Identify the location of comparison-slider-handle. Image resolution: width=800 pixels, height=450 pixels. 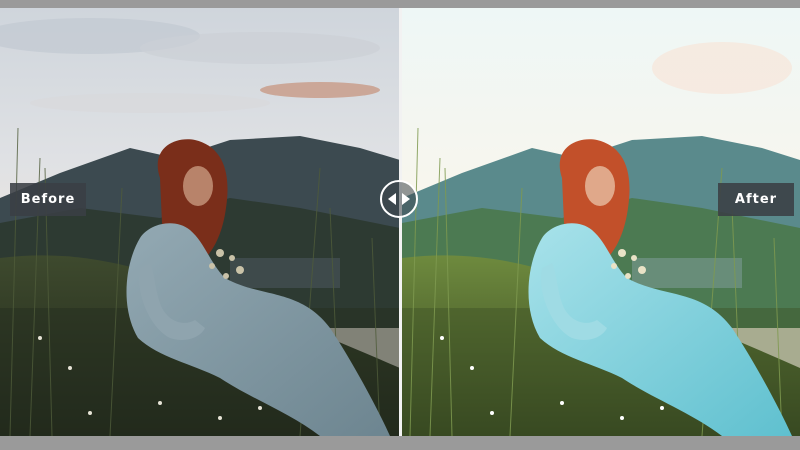
(399, 199).